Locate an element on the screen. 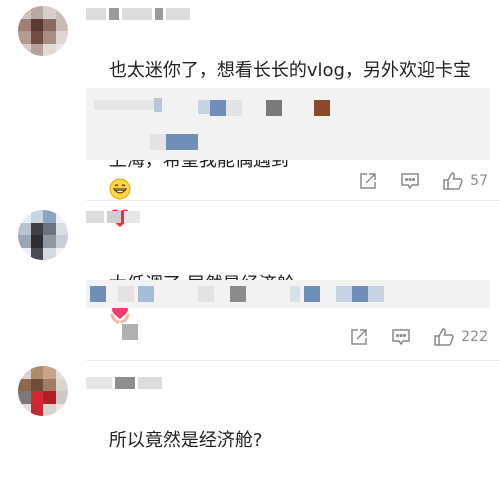 The image size is (500, 486). like-button: 222 is located at coordinates (460, 337).